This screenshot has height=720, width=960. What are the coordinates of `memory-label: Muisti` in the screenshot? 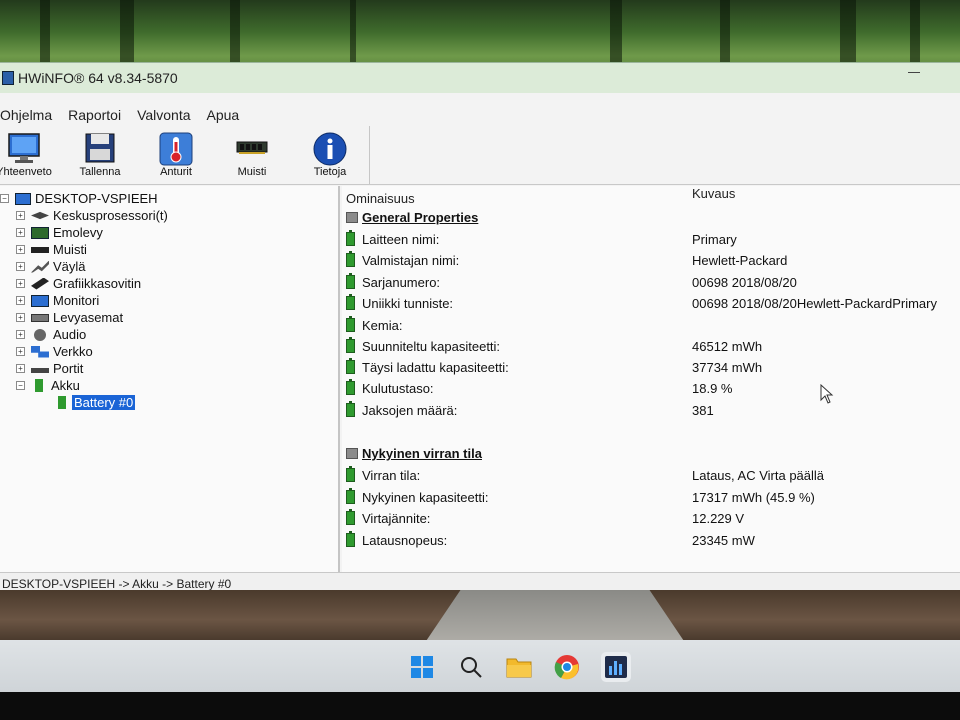 It's located at (252, 172).